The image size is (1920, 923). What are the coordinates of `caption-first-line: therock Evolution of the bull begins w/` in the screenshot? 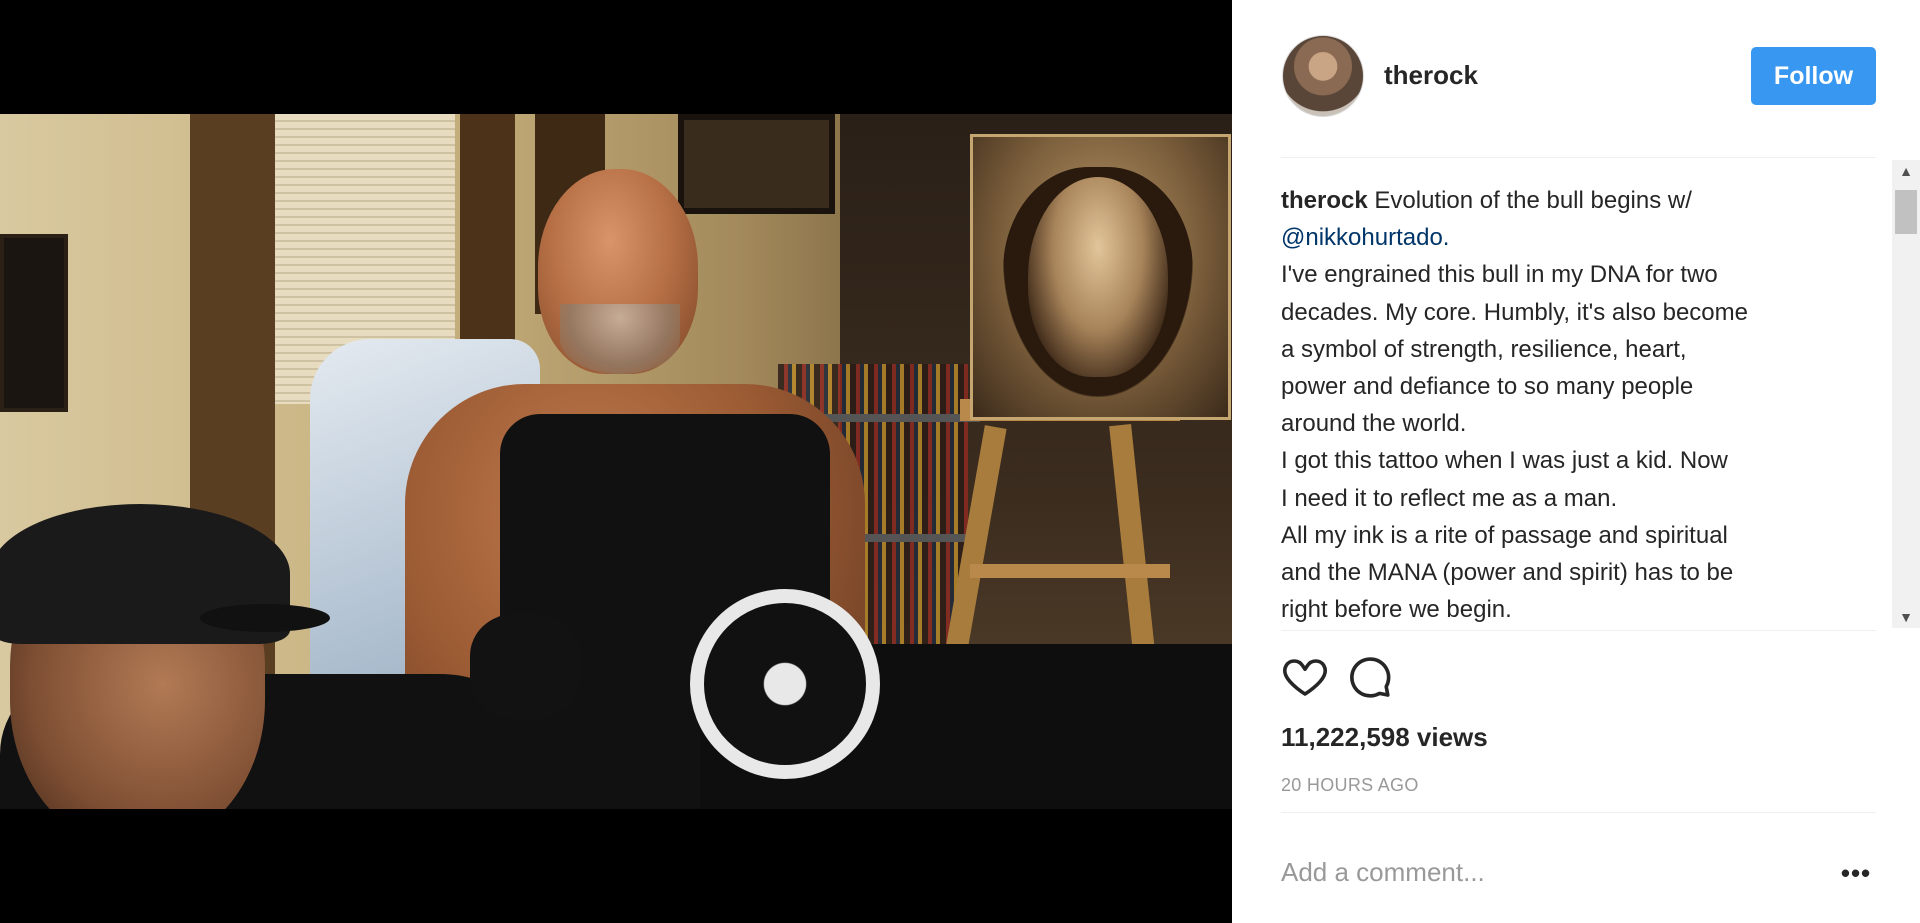 It's located at (1561, 200).